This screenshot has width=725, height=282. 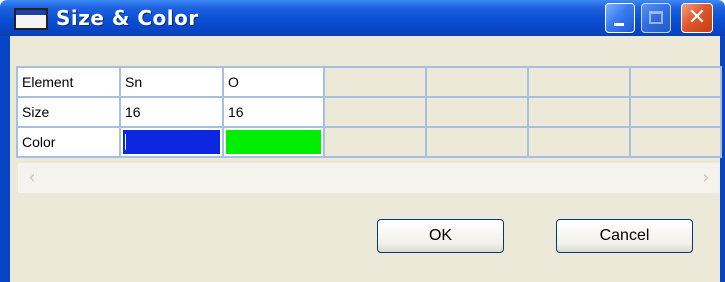 What do you see at coordinates (127, 18) in the screenshot?
I see `window-title: Size & Color` at bounding box center [127, 18].